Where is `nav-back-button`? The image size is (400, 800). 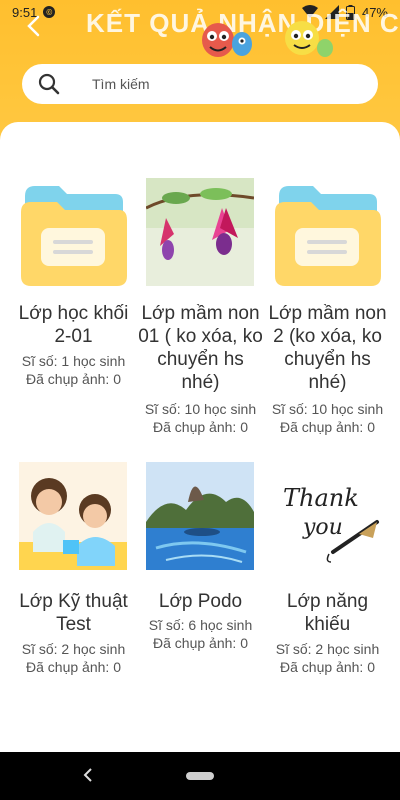
nav-back-button is located at coordinates (88, 777).